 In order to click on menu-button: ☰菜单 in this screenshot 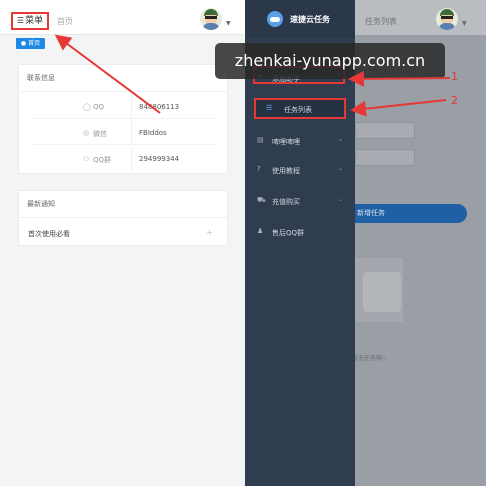, I will do `click(30, 21)`.